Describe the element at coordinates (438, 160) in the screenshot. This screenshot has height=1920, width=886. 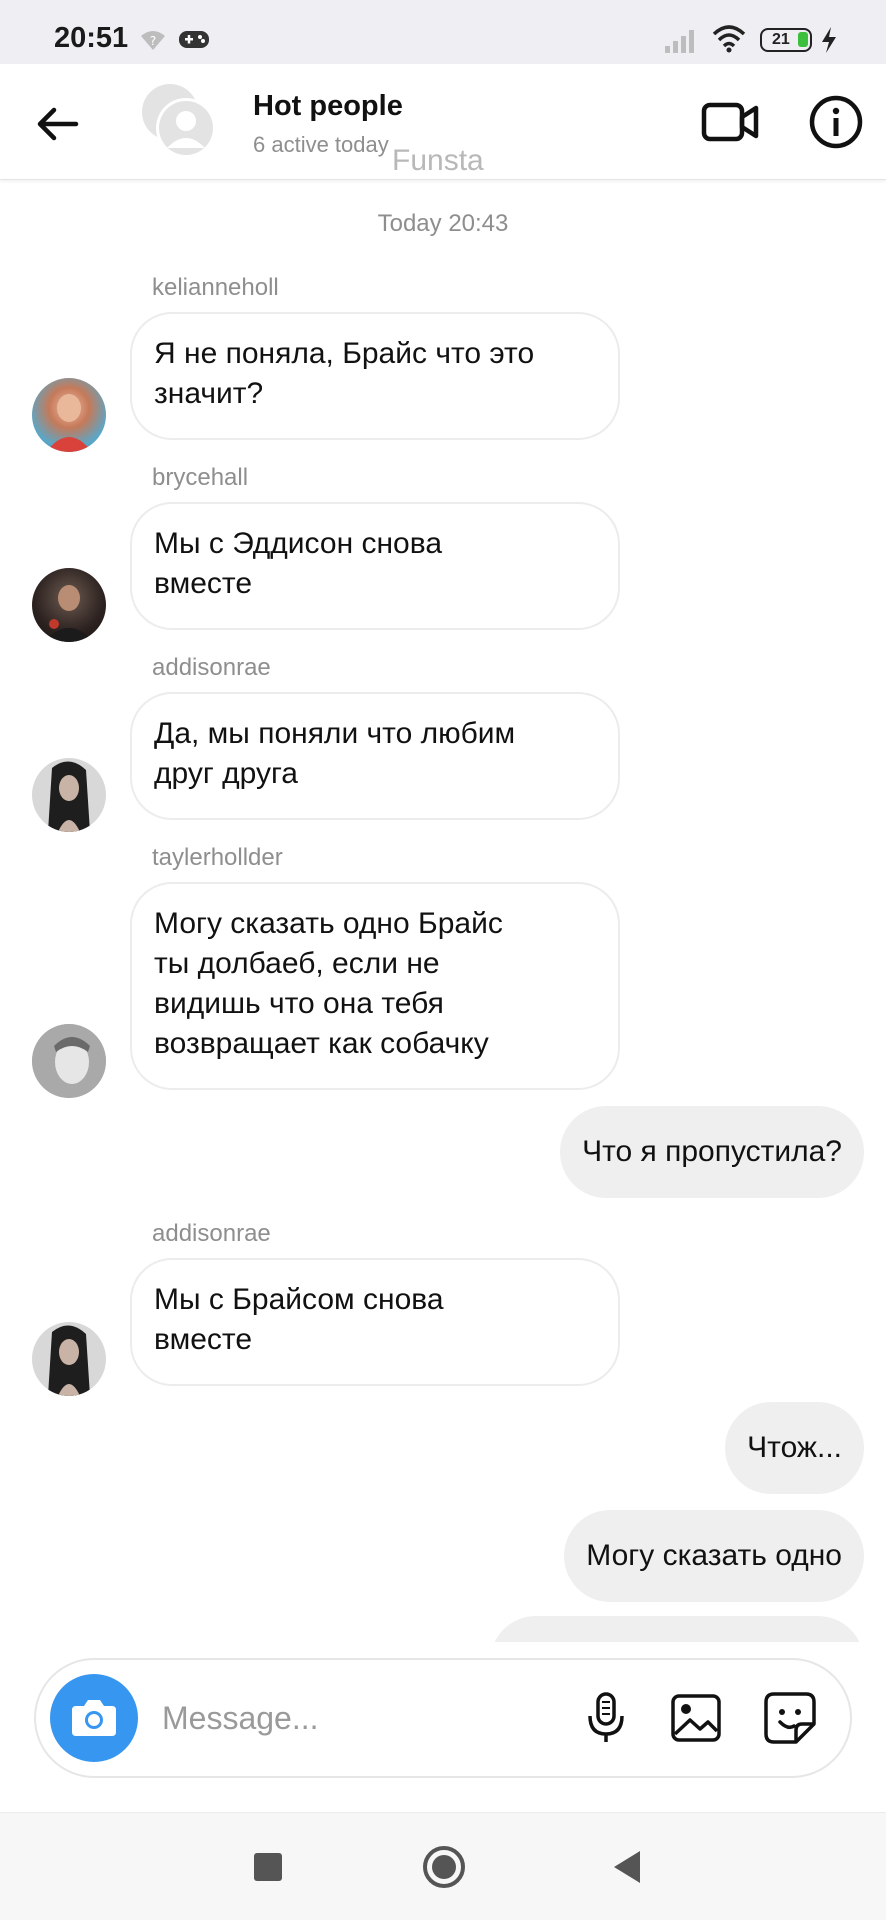
I see `watermark: Funsta` at that location.